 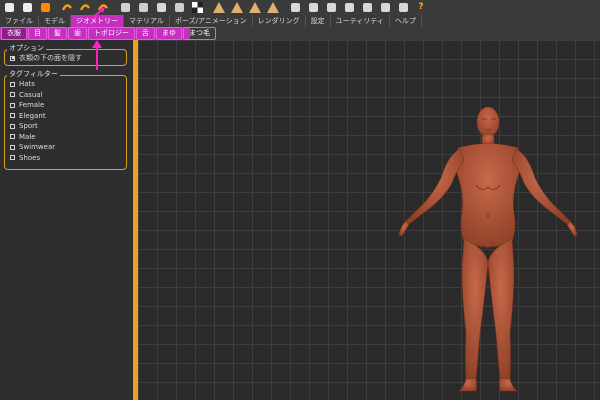 What do you see at coordinates (65, 137) in the screenshot?
I see `tag-row-male: Male` at bounding box center [65, 137].